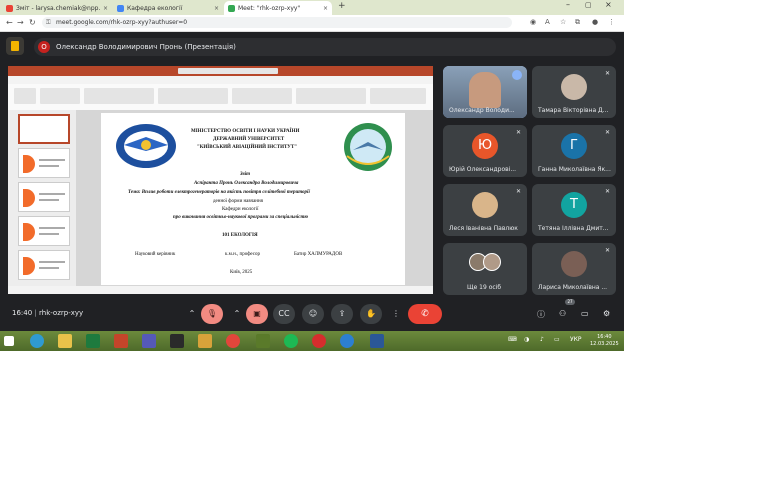 This screenshot has height=480, width=768. Describe the element at coordinates (342, 314) in the screenshot. I see `present-screen-button: ⇪` at that location.